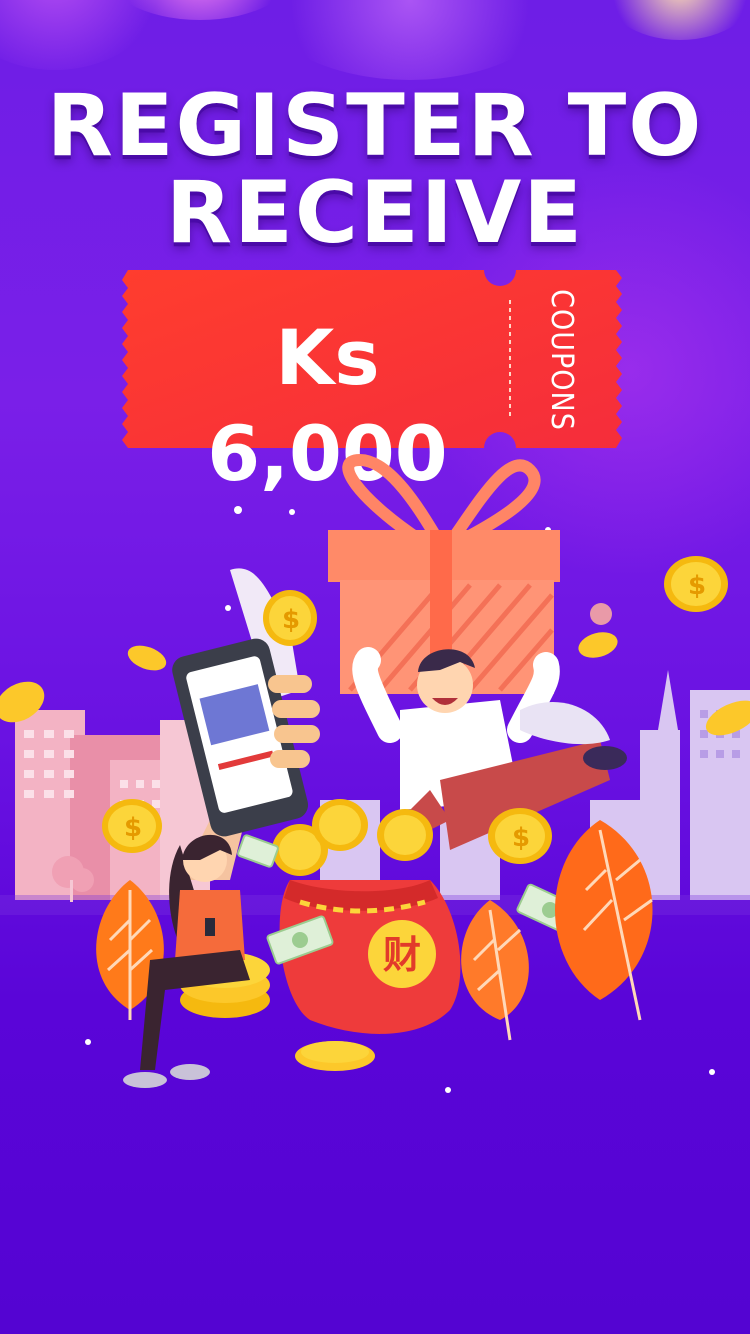 This screenshot has height=1334, width=750. I want to click on stage-light-right, so click(675, 20).